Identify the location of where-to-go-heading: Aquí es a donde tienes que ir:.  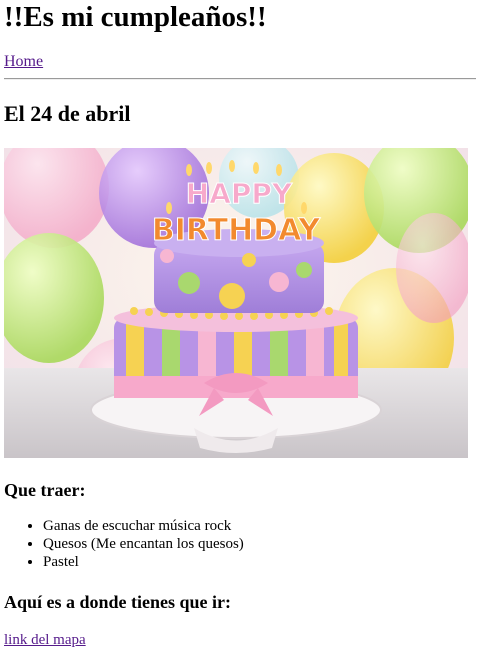
(118, 602).